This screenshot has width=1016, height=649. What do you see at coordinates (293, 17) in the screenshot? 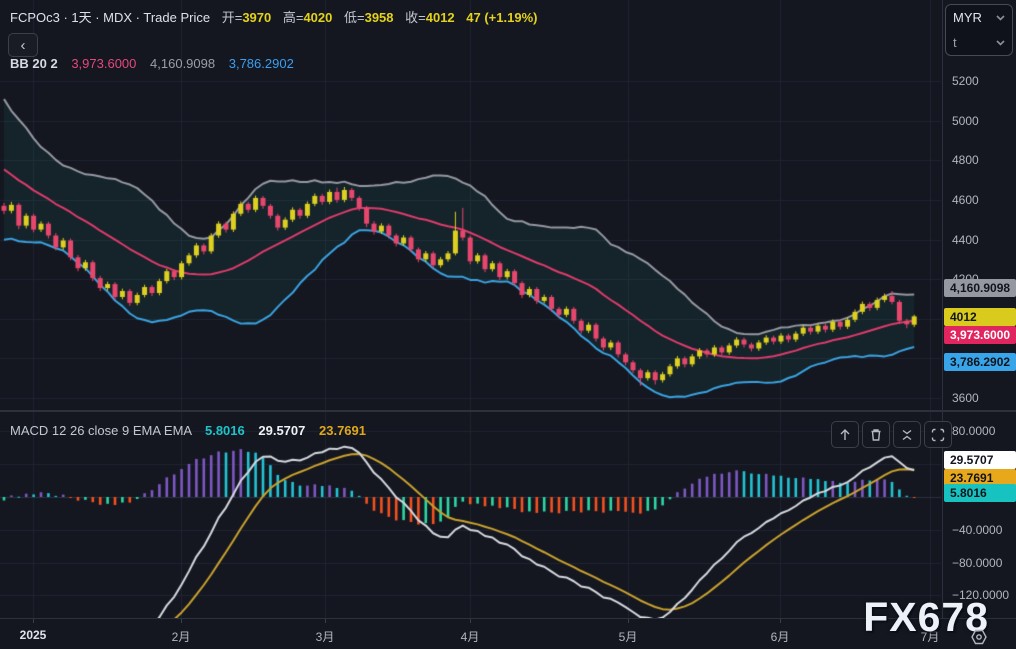
I see `high-label: 高=` at bounding box center [293, 17].